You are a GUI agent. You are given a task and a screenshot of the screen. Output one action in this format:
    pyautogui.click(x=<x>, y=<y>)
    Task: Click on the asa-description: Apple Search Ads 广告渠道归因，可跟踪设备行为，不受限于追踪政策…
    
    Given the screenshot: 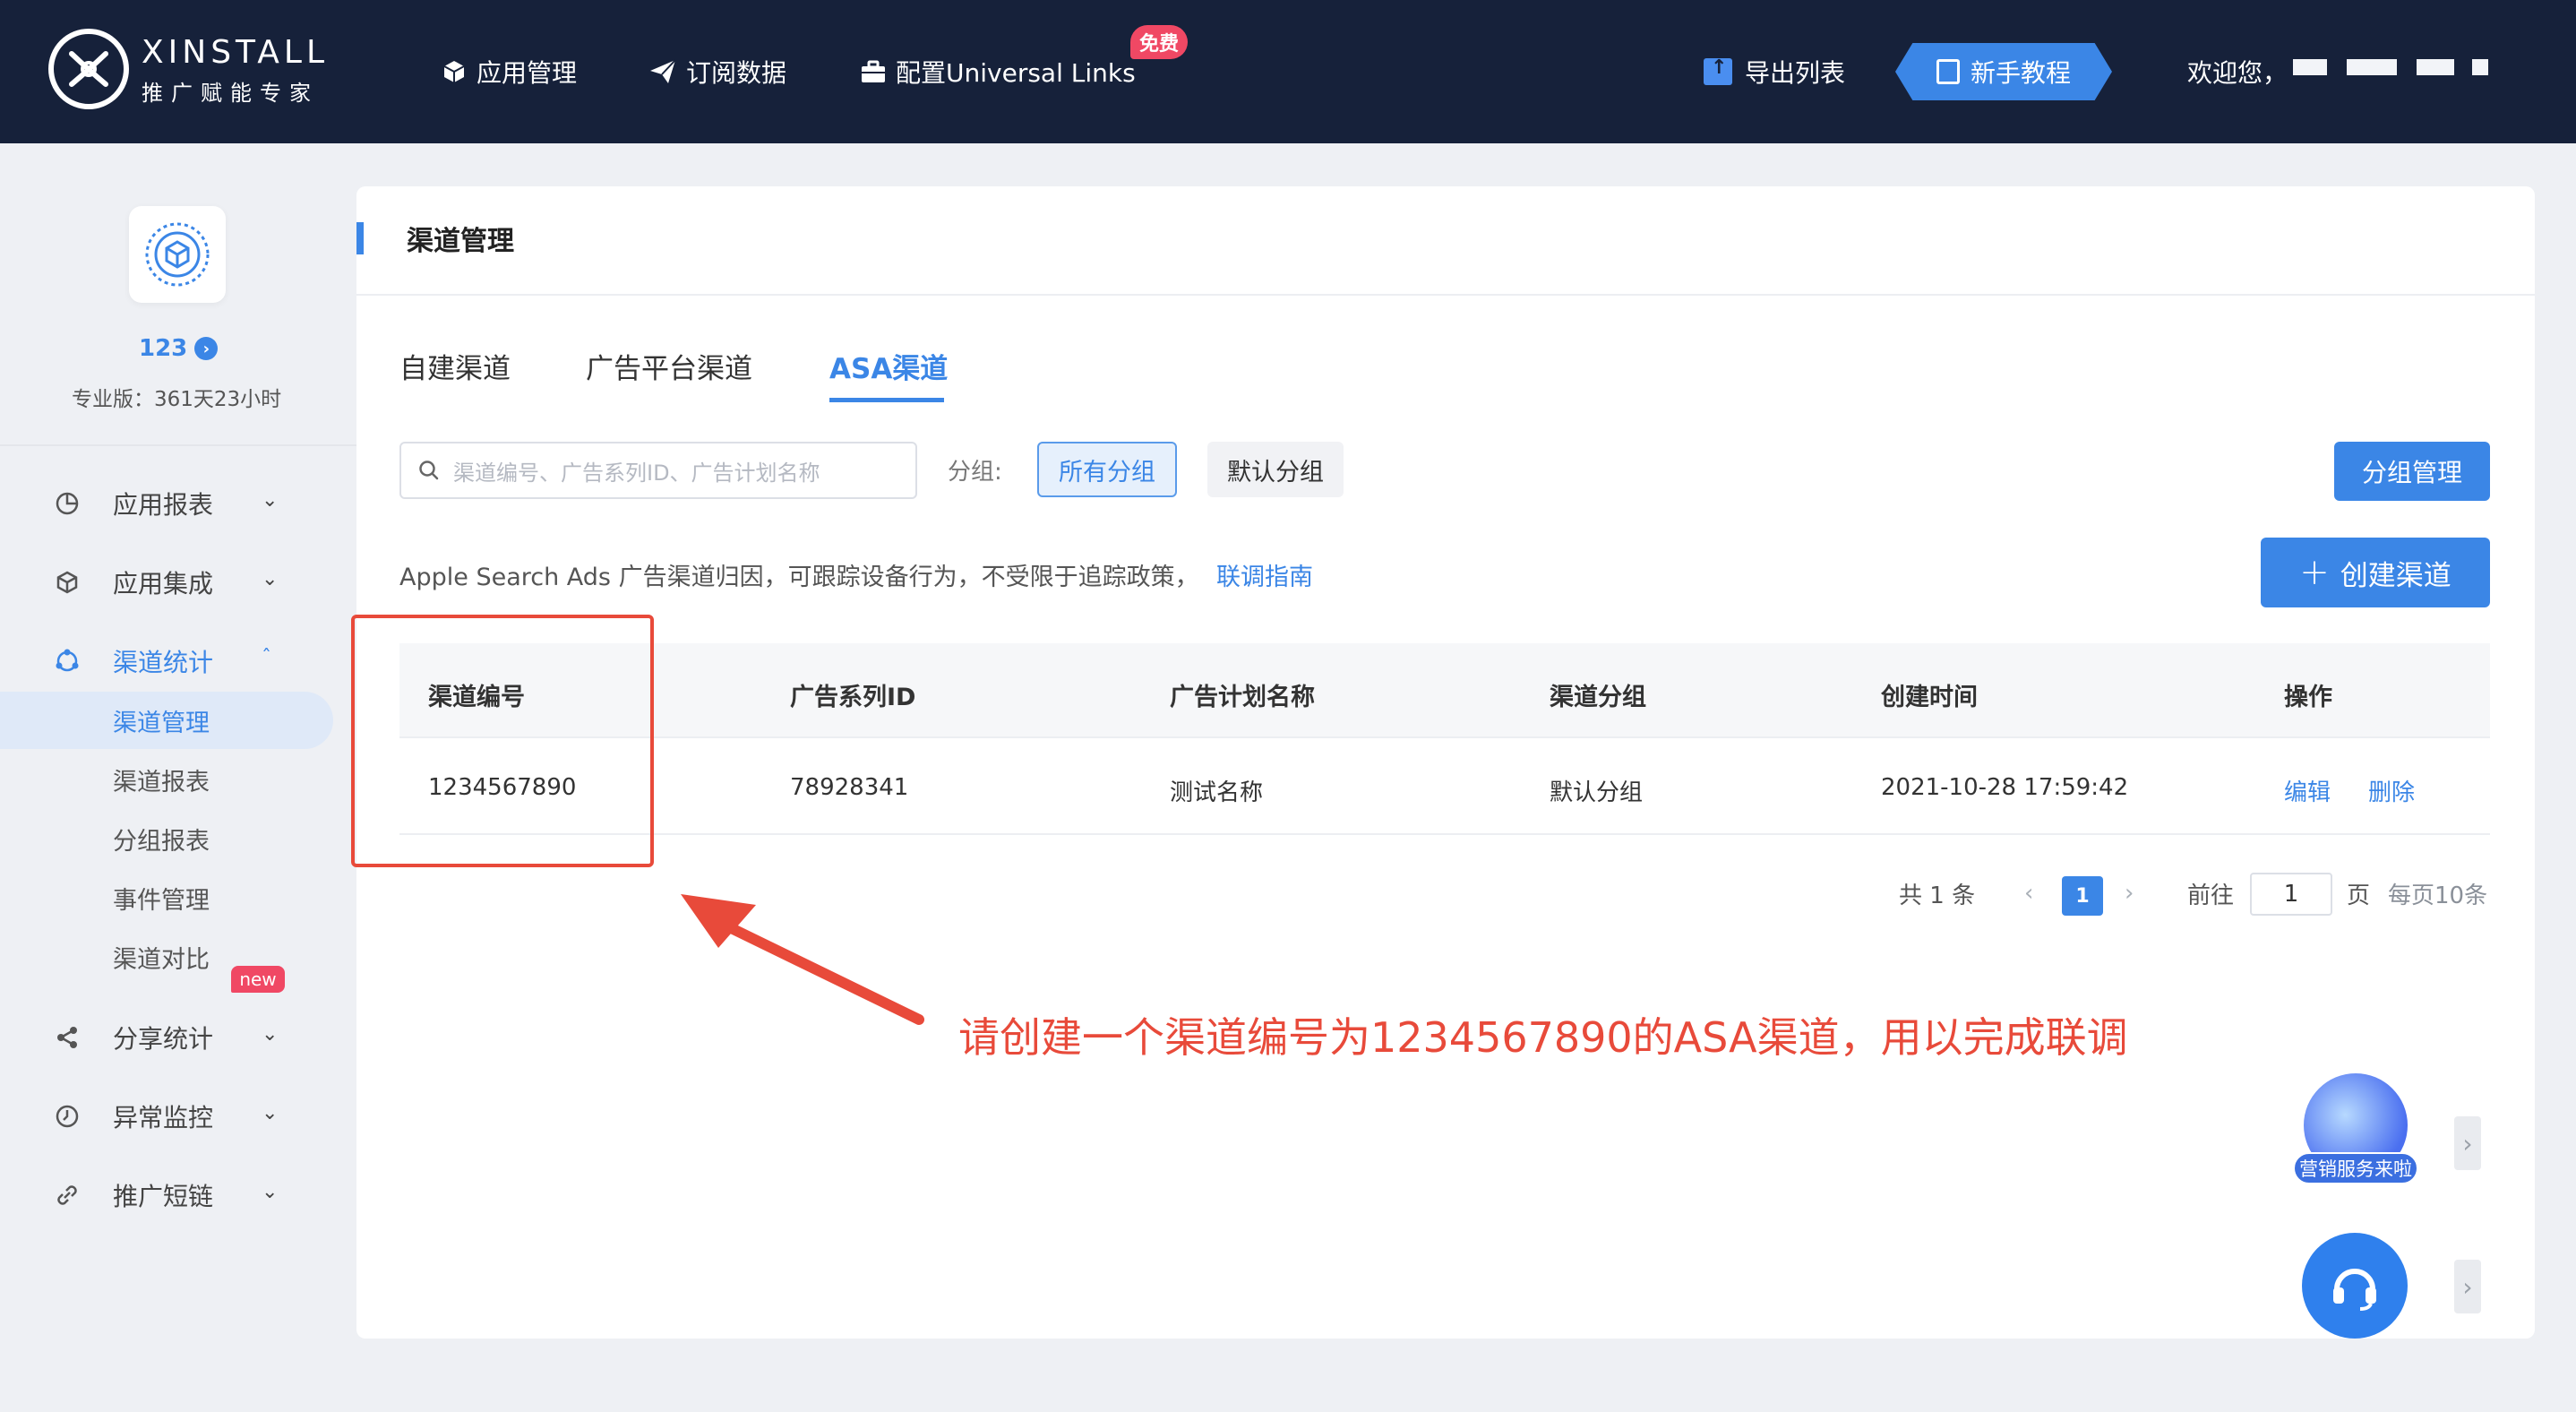 What is the action you would take?
    pyautogui.click(x=799, y=577)
    